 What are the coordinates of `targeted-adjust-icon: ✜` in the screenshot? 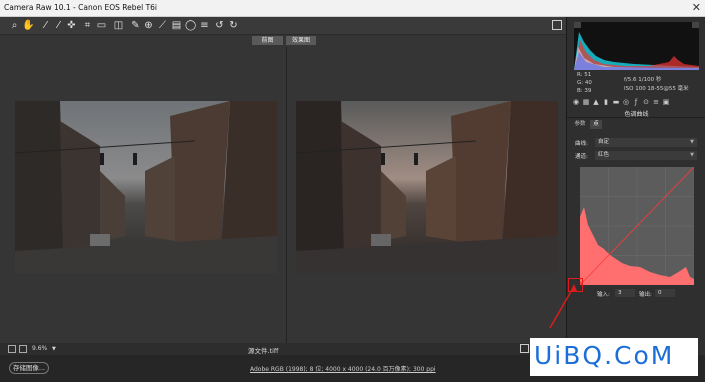 It's located at (71, 25).